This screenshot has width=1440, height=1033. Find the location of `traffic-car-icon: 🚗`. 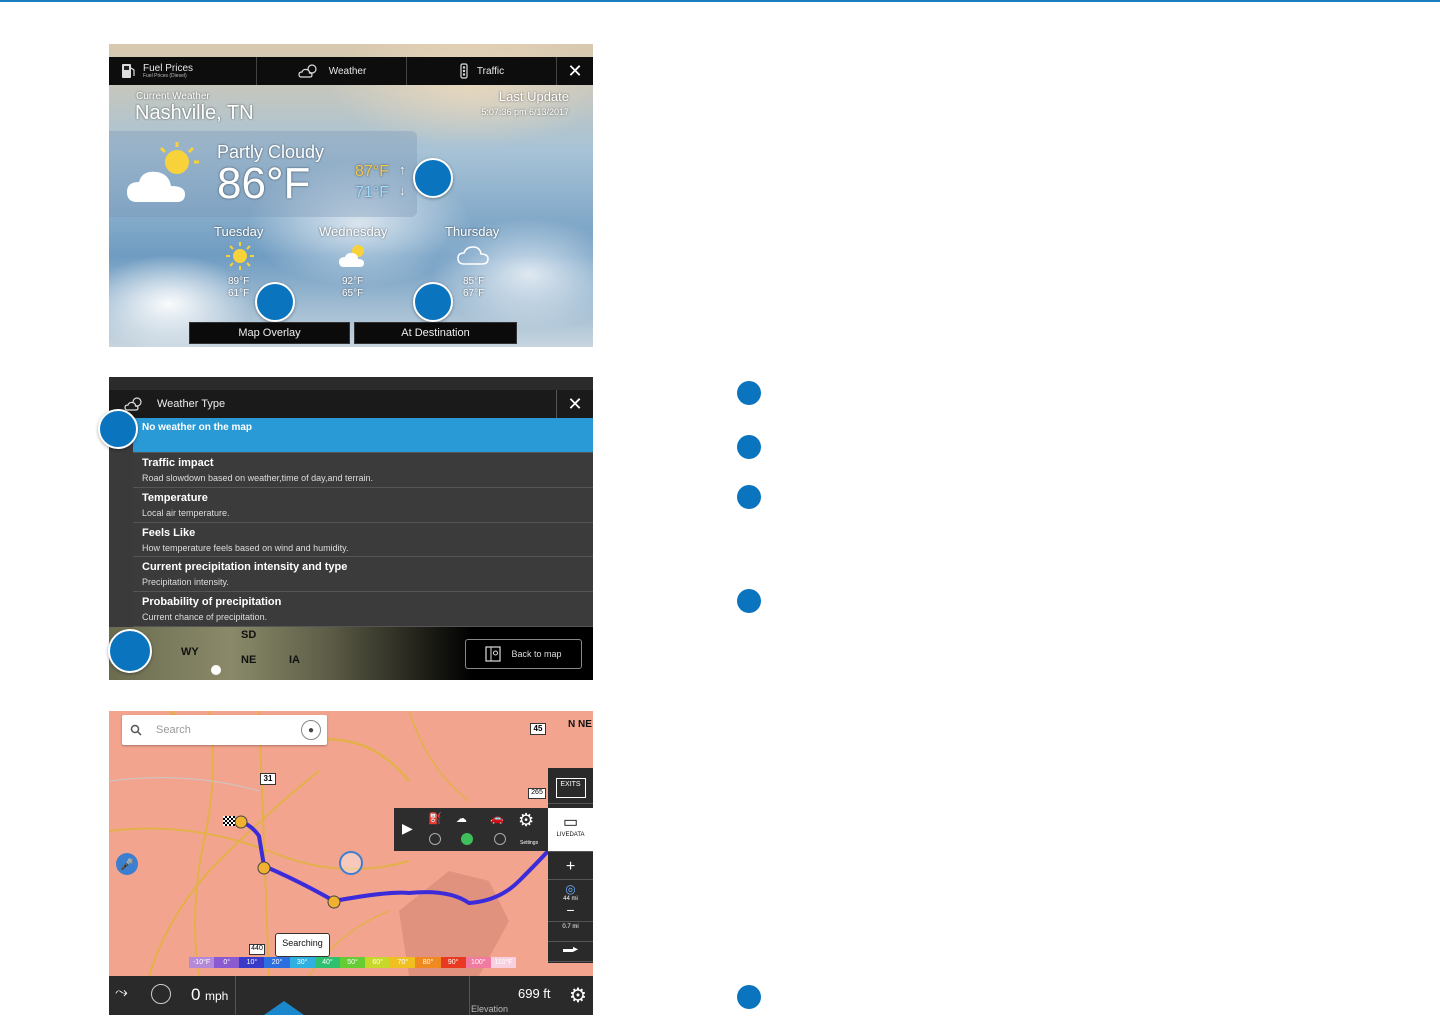

traffic-car-icon: 🚗 is located at coordinates (497, 818).